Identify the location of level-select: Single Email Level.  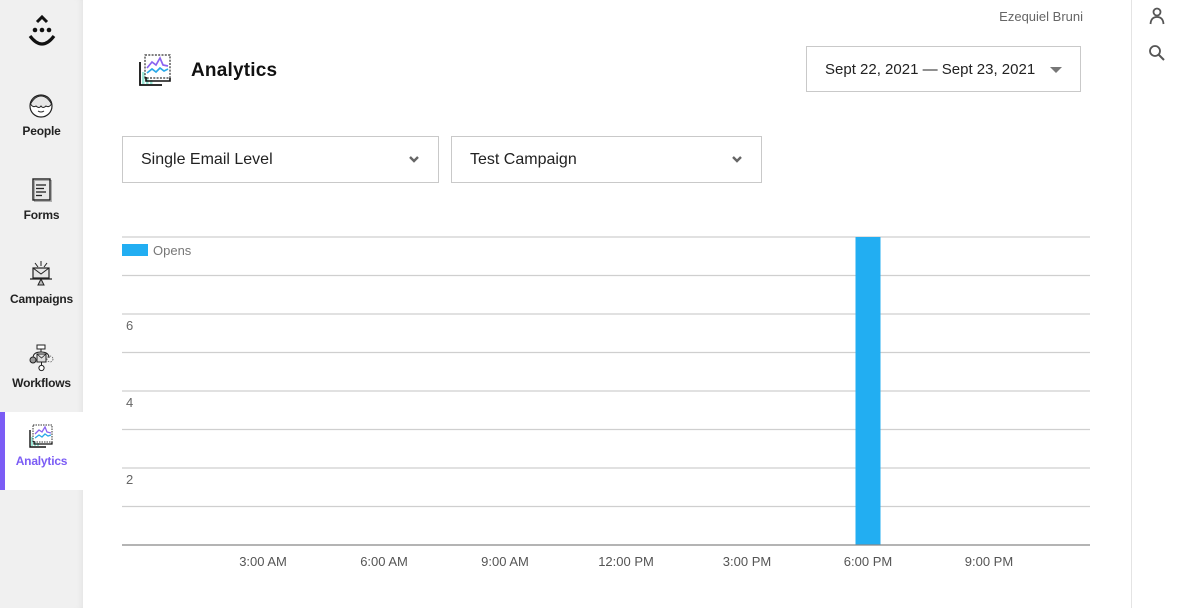
(280, 159).